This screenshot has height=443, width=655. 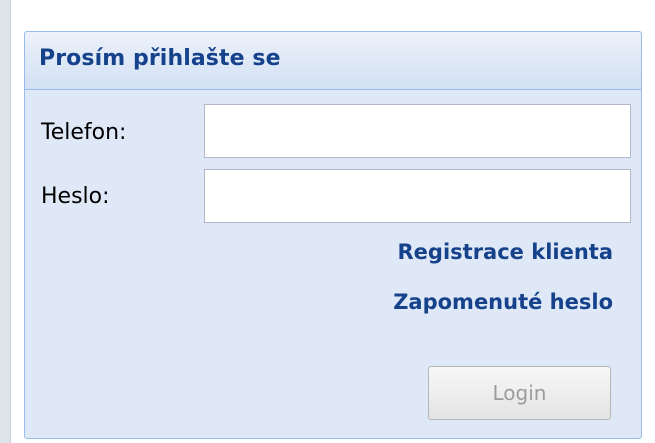 I want to click on panel-header: Prosím přihlašte se, so click(x=333, y=61).